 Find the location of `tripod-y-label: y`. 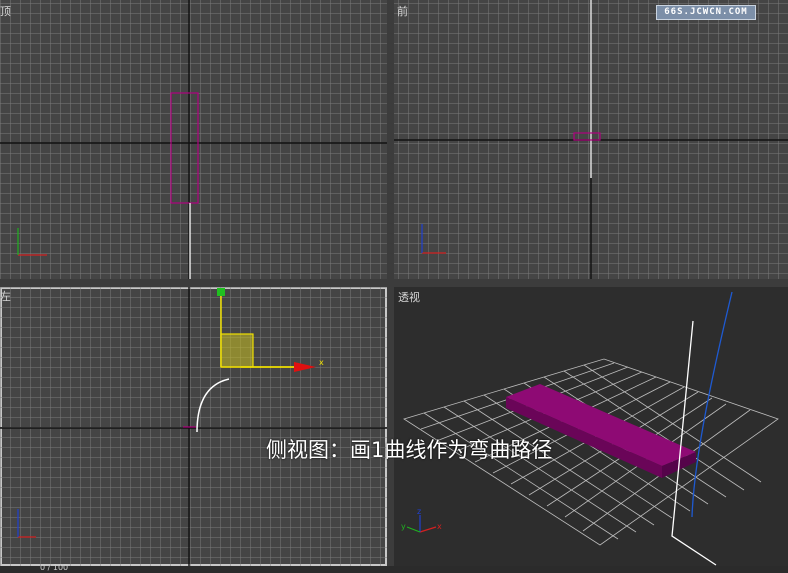

tripod-y-label: y is located at coordinates (403, 526).